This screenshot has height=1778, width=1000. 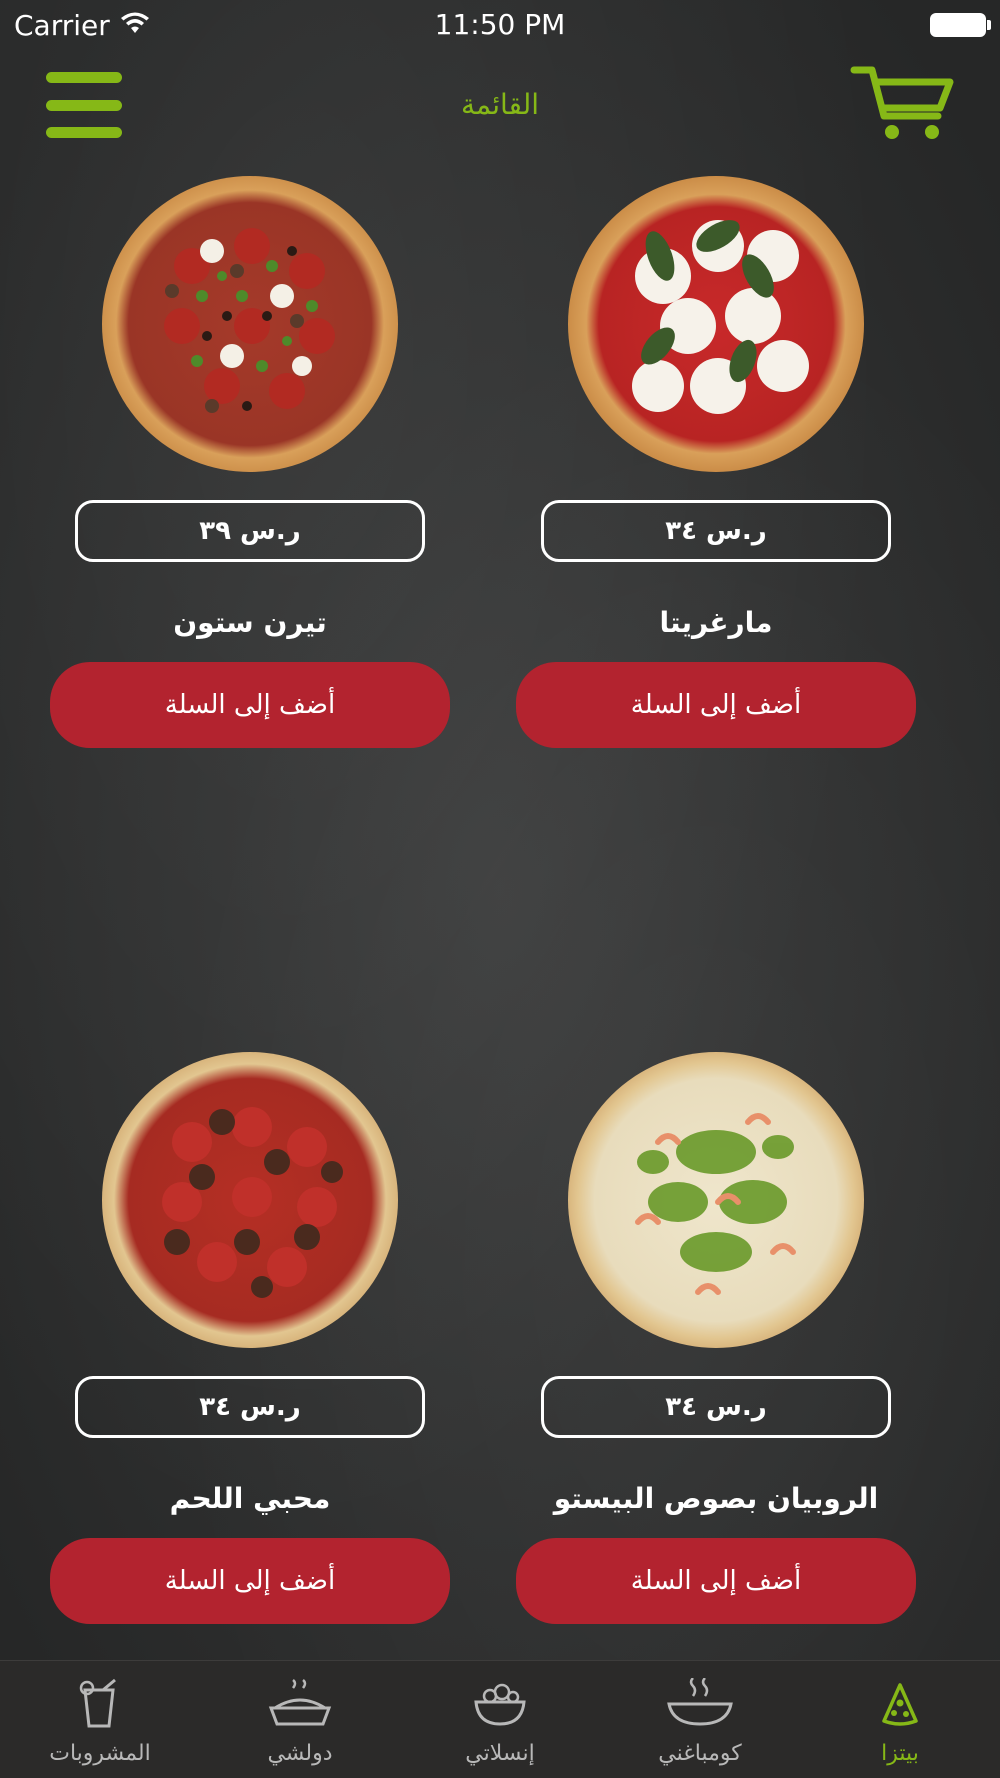 What do you see at coordinates (135, 25) in the screenshot?
I see `wifi-icon` at bounding box center [135, 25].